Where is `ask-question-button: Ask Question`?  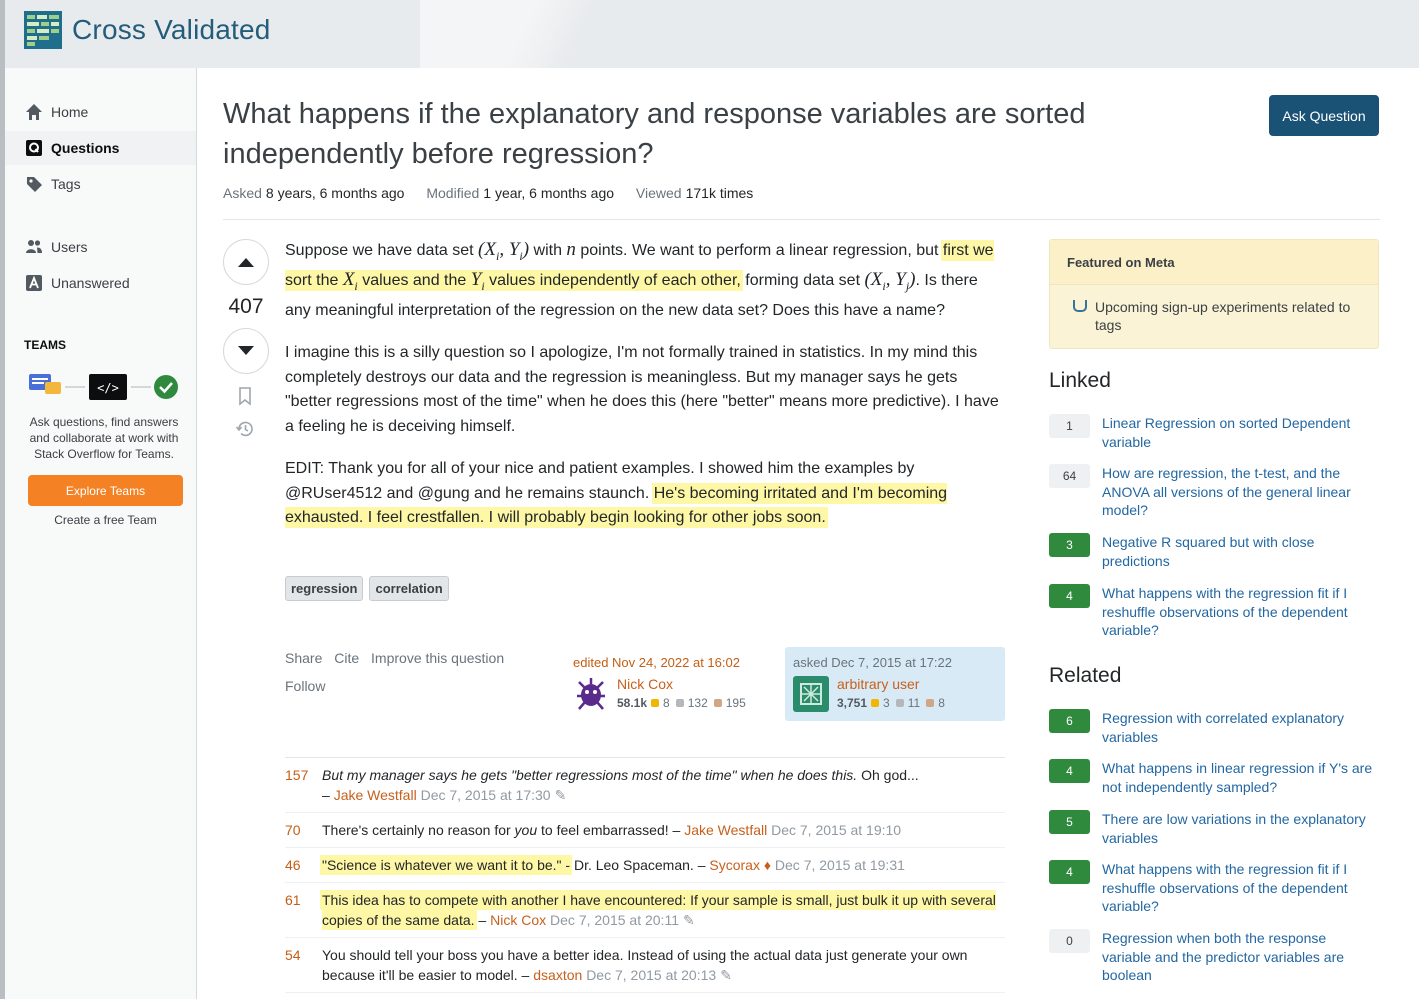
ask-question-button: Ask Question is located at coordinates (1324, 115).